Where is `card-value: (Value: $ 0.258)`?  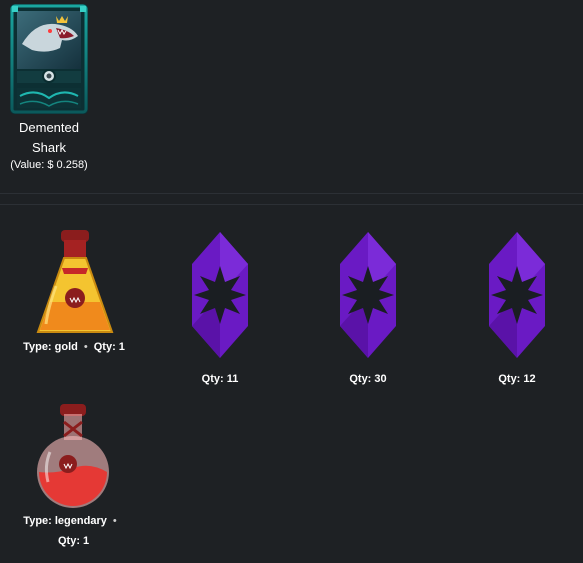
card-value: (Value: $ 0.258) is located at coordinates (49, 165).